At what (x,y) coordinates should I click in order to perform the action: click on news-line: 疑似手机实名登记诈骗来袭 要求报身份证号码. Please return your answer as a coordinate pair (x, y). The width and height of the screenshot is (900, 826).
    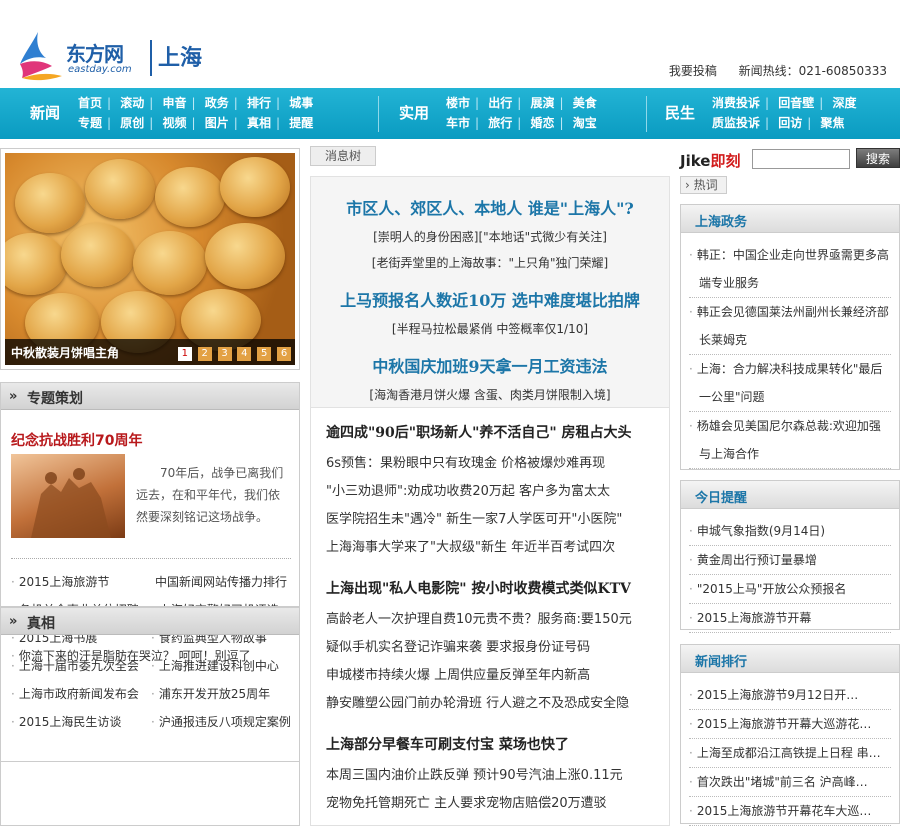
    Looking at the image, I should click on (501, 648).